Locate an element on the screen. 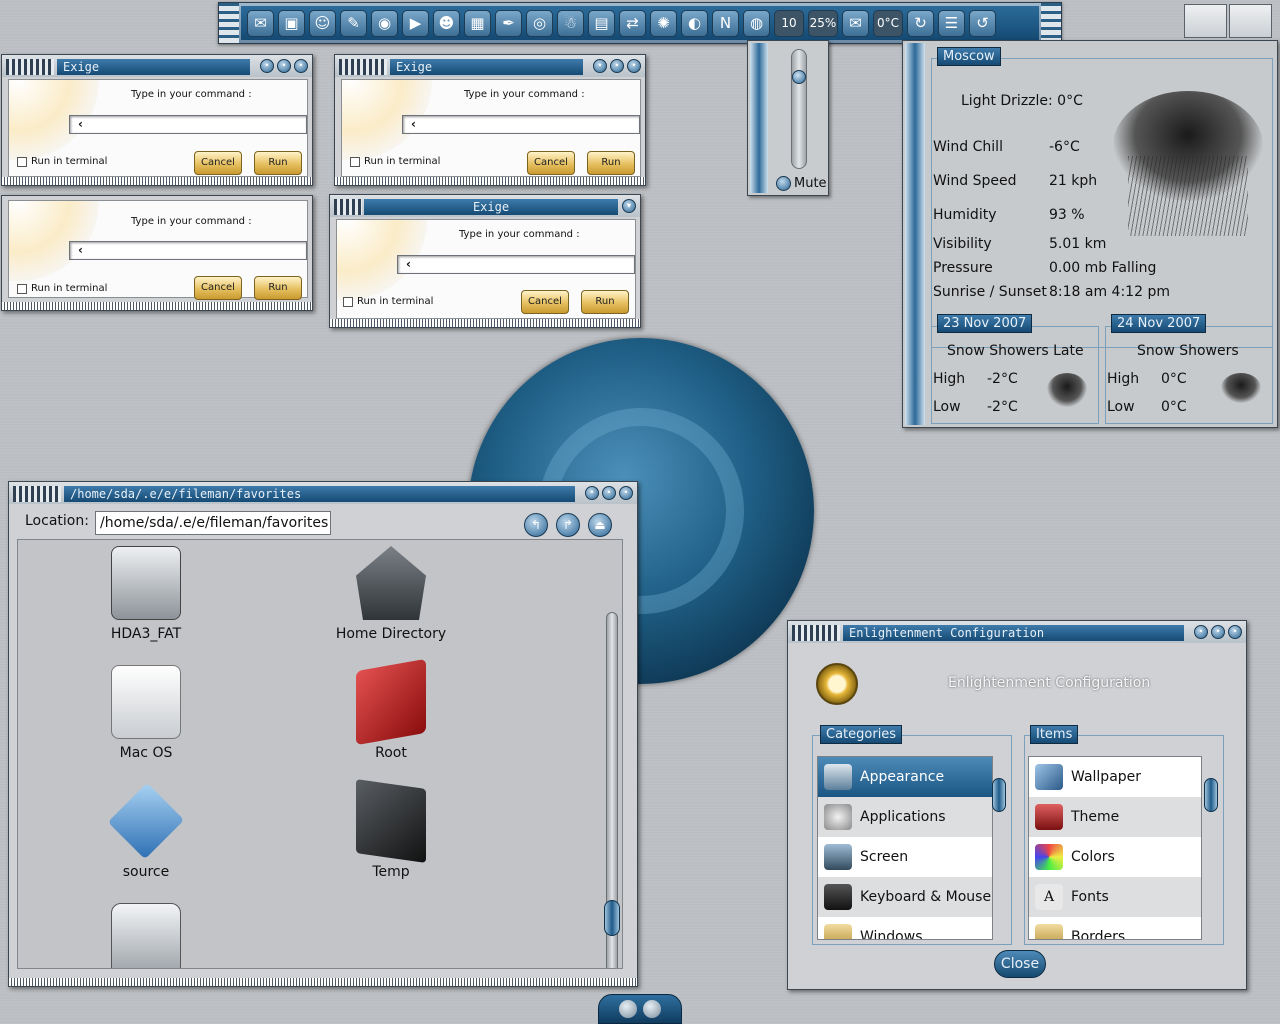  ink-icon: ✒ is located at coordinates (508, 23).